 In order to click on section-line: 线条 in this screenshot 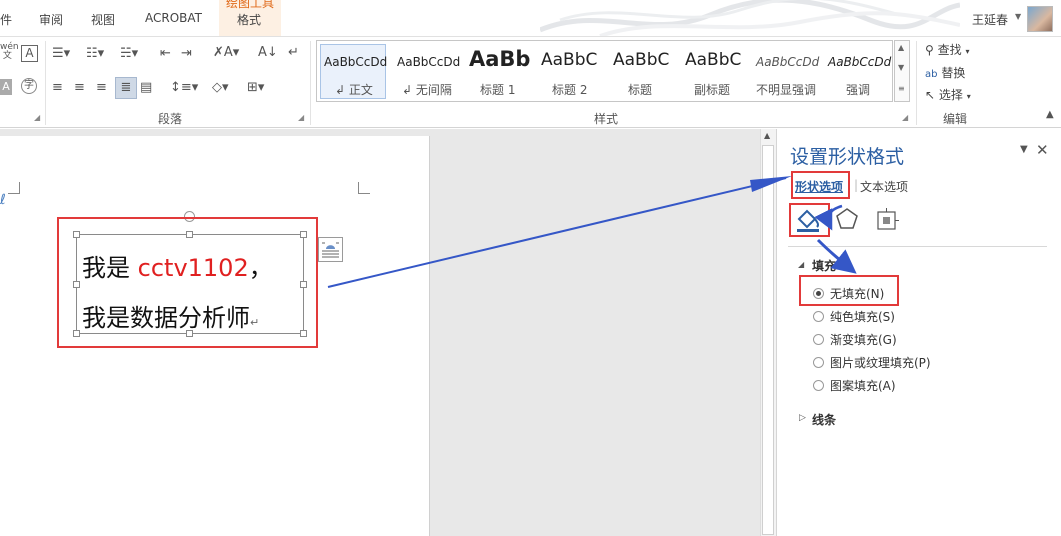, I will do `click(824, 419)`.